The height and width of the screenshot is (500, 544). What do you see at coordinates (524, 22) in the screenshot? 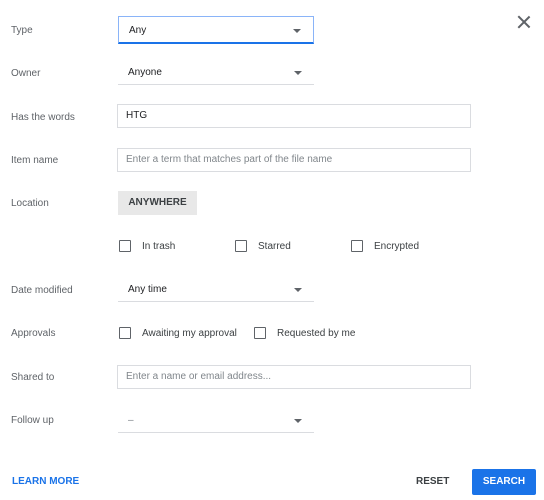
I see `close-icon` at bounding box center [524, 22].